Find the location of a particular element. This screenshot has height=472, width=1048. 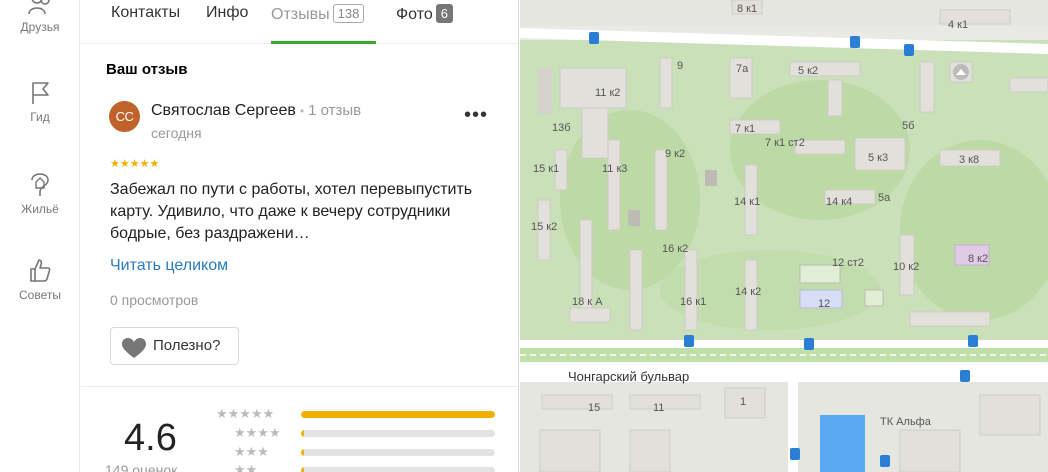

useful-button: Полезно? is located at coordinates (174, 346).